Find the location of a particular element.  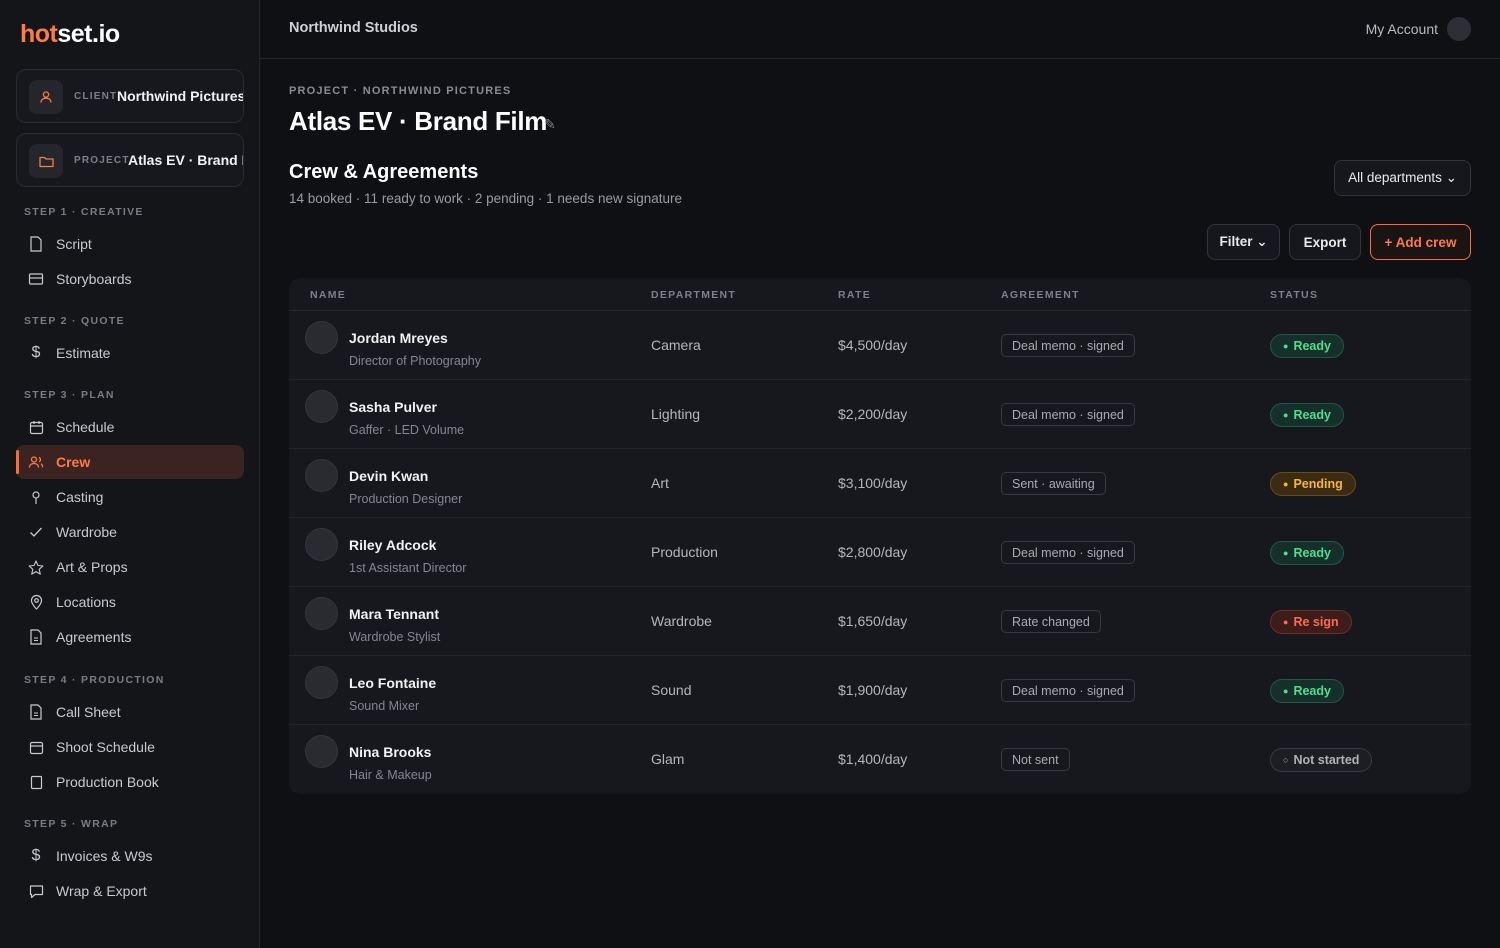

project-selector: PROJECT Atlas EV · Brand Film is located at coordinates (130, 160).